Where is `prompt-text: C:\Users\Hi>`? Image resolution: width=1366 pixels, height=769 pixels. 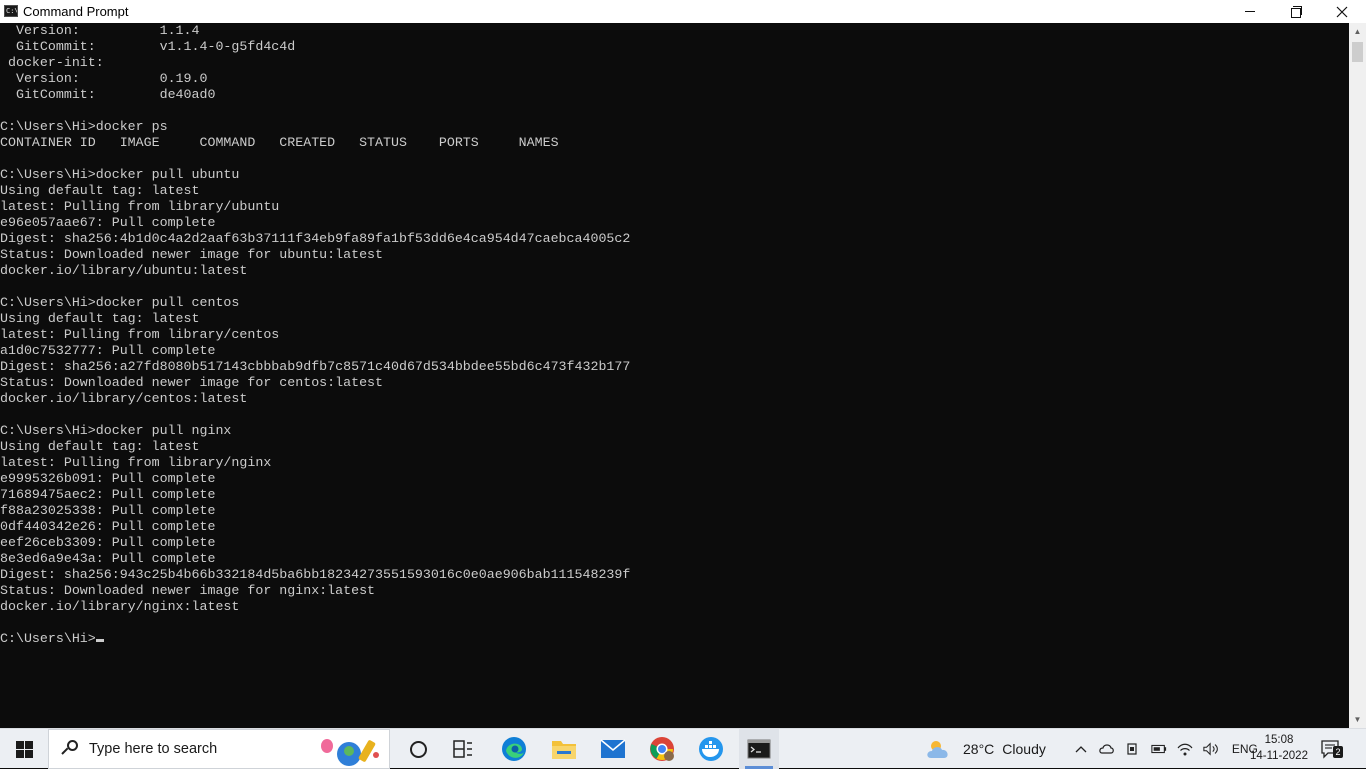
prompt-text: C:\Users\Hi> is located at coordinates (48, 638).